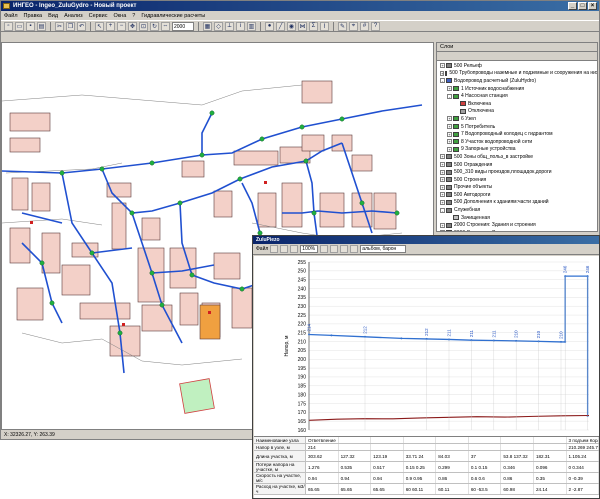 Image resolution: width=600 pixels, height=499 pixels. I want to click on layer-item: +8 Участок водопроводной сети, so click(517, 142).